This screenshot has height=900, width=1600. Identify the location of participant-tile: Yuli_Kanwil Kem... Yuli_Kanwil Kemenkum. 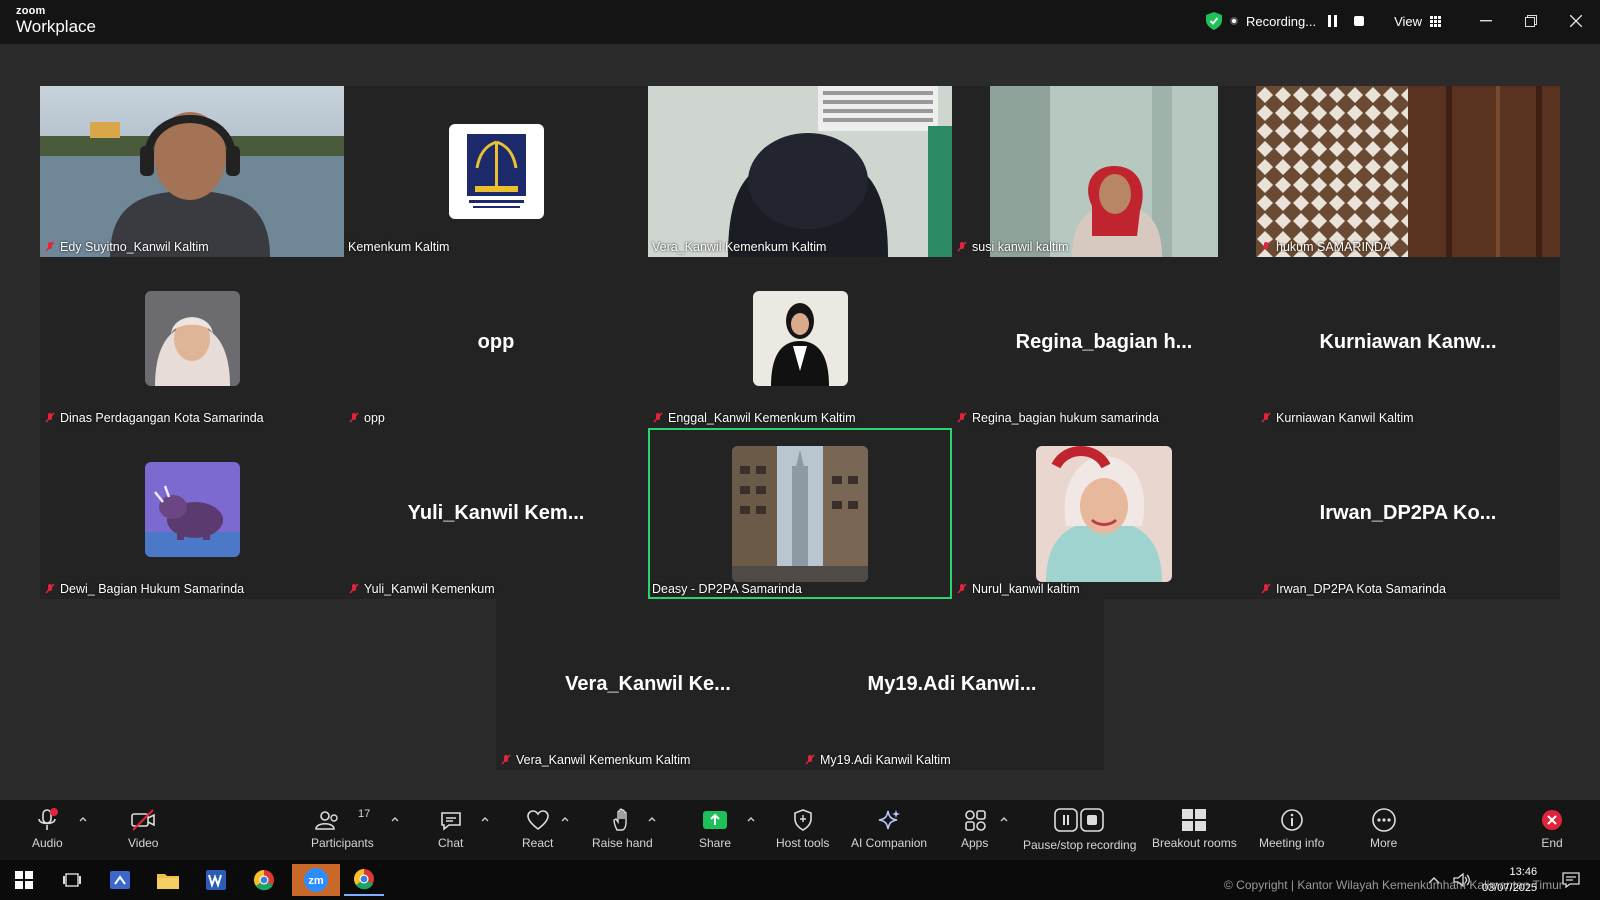
(496, 513).